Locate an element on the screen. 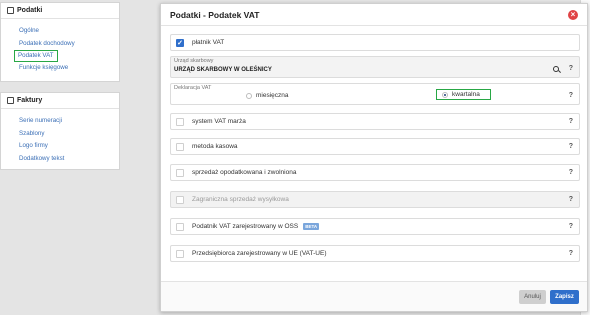 The width and height of the screenshot is (590, 315). calculator-icon is located at coordinates (10, 10).